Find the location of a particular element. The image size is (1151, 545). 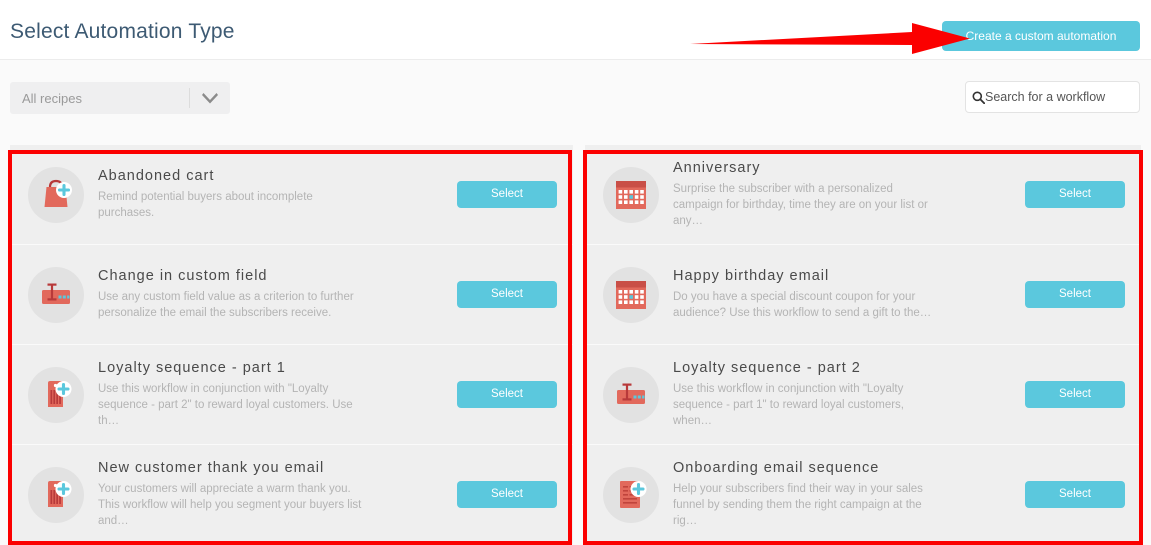

red-arrow-annotation is located at coordinates (830, 38).